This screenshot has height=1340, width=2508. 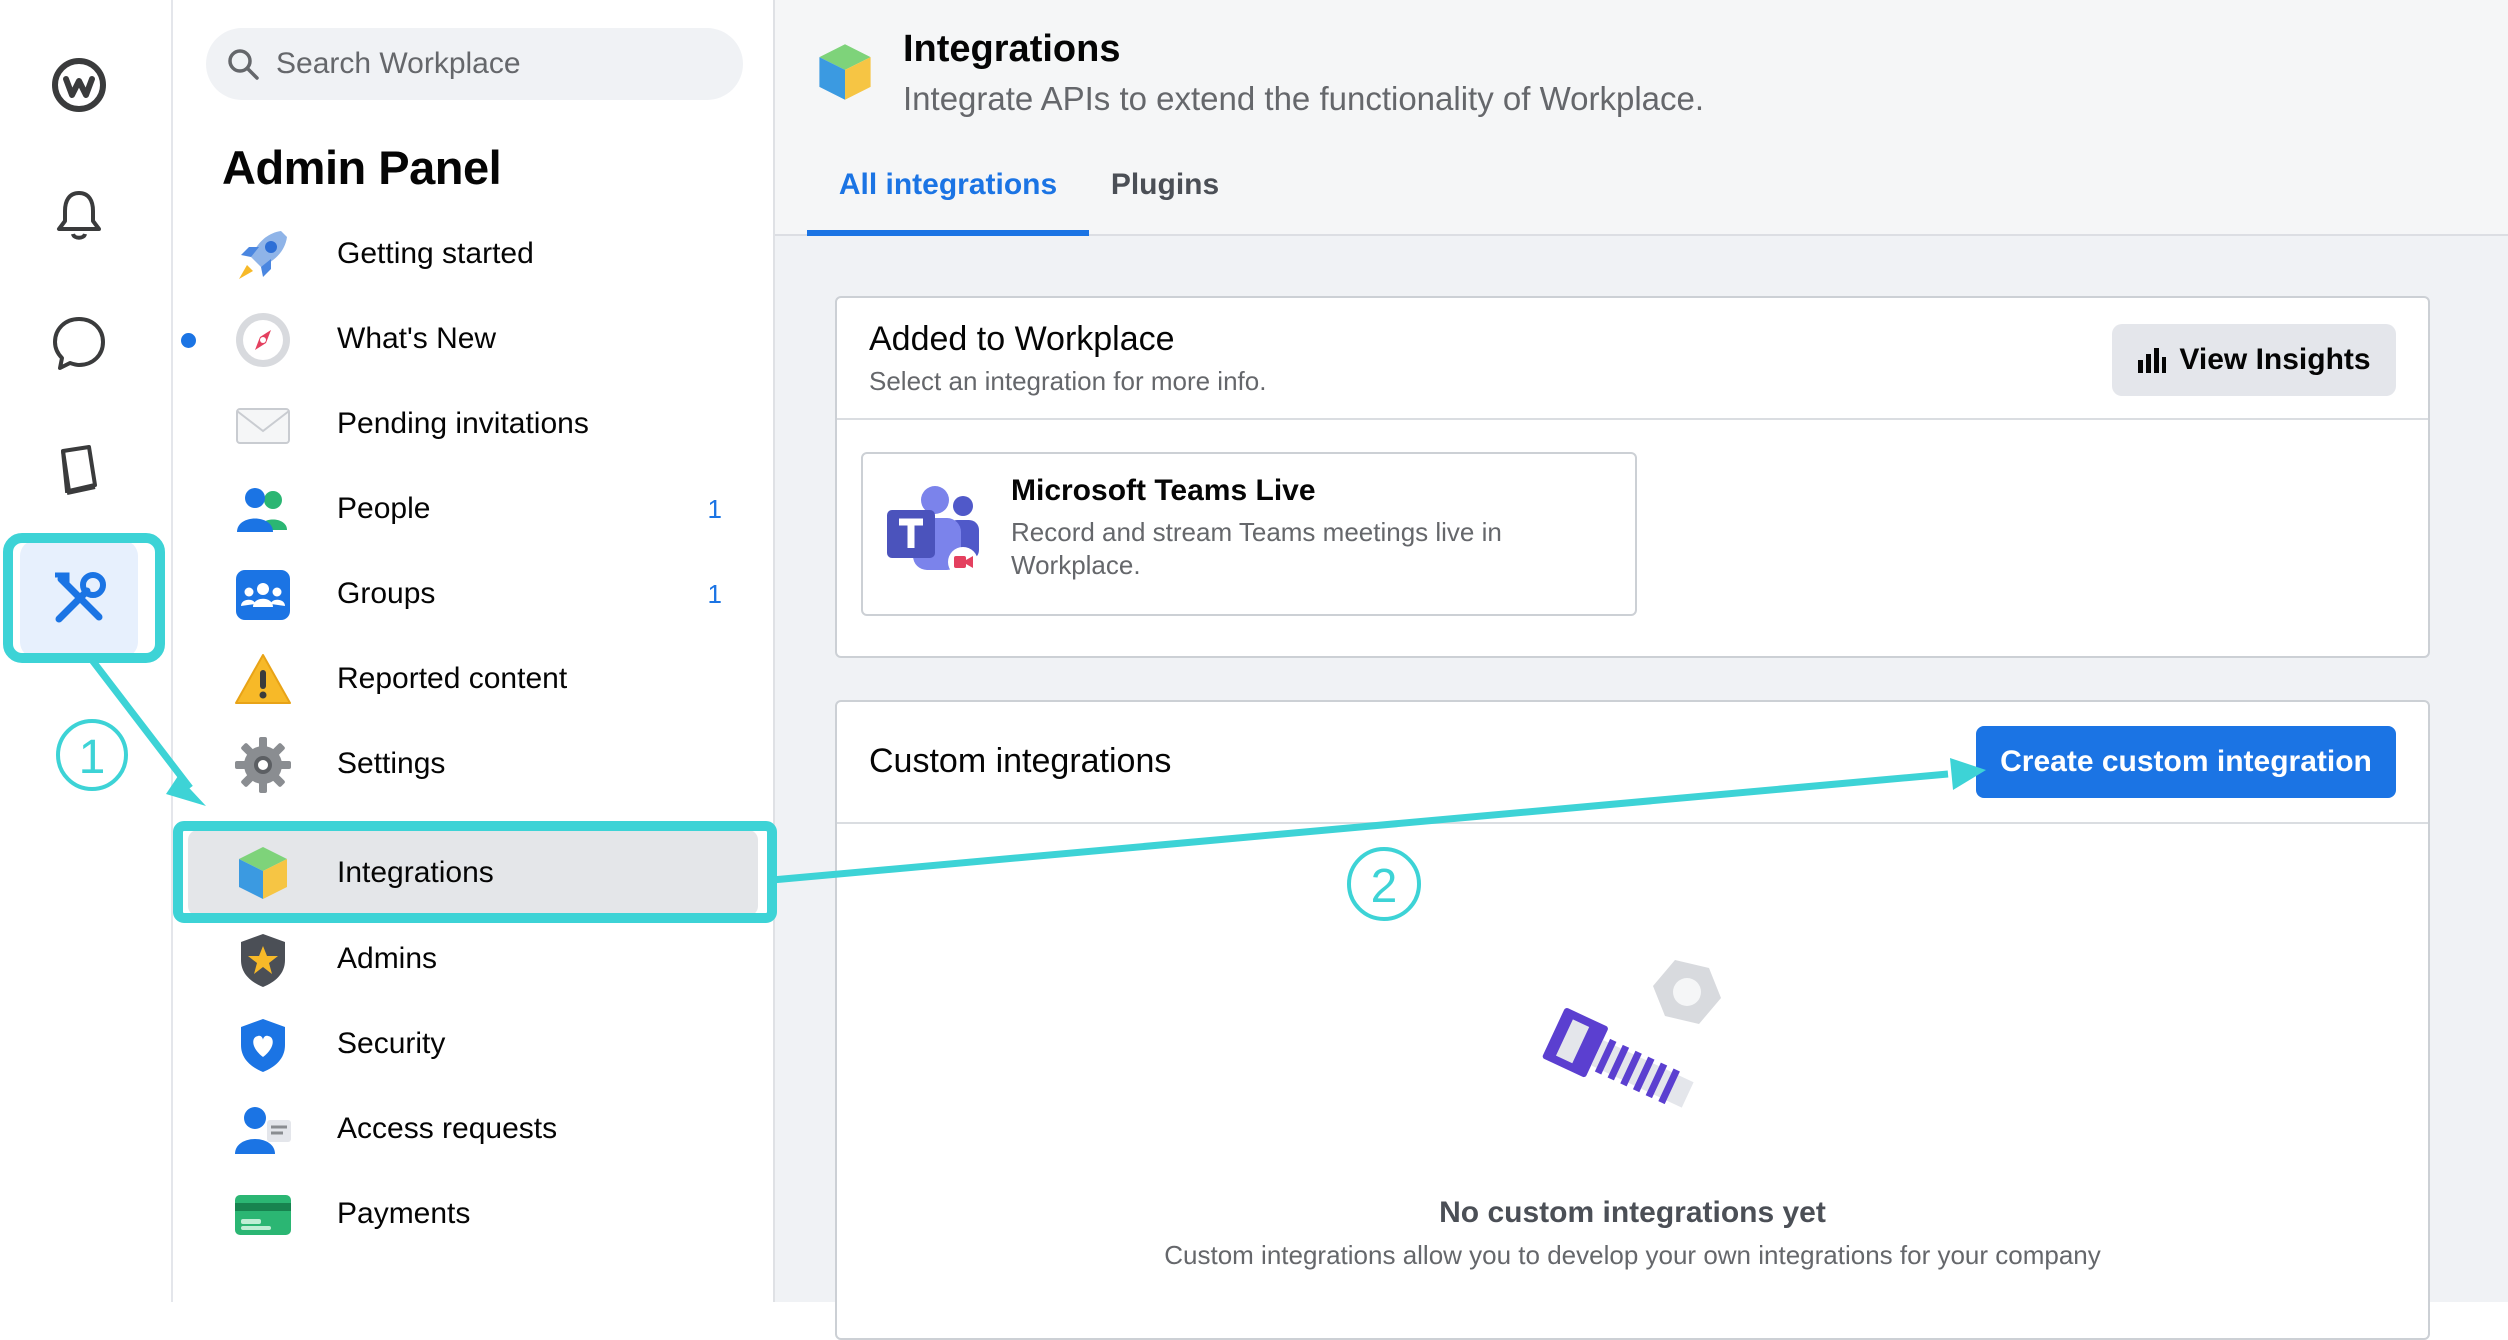 What do you see at coordinates (243, 64) in the screenshot?
I see `search-icon` at bounding box center [243, 64].